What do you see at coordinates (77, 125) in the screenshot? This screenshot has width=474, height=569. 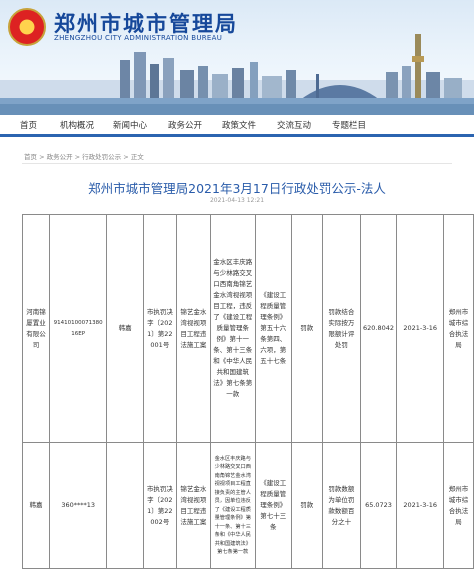 I see `nav-item-about: 机构概况` at bounding box center [77, 125].